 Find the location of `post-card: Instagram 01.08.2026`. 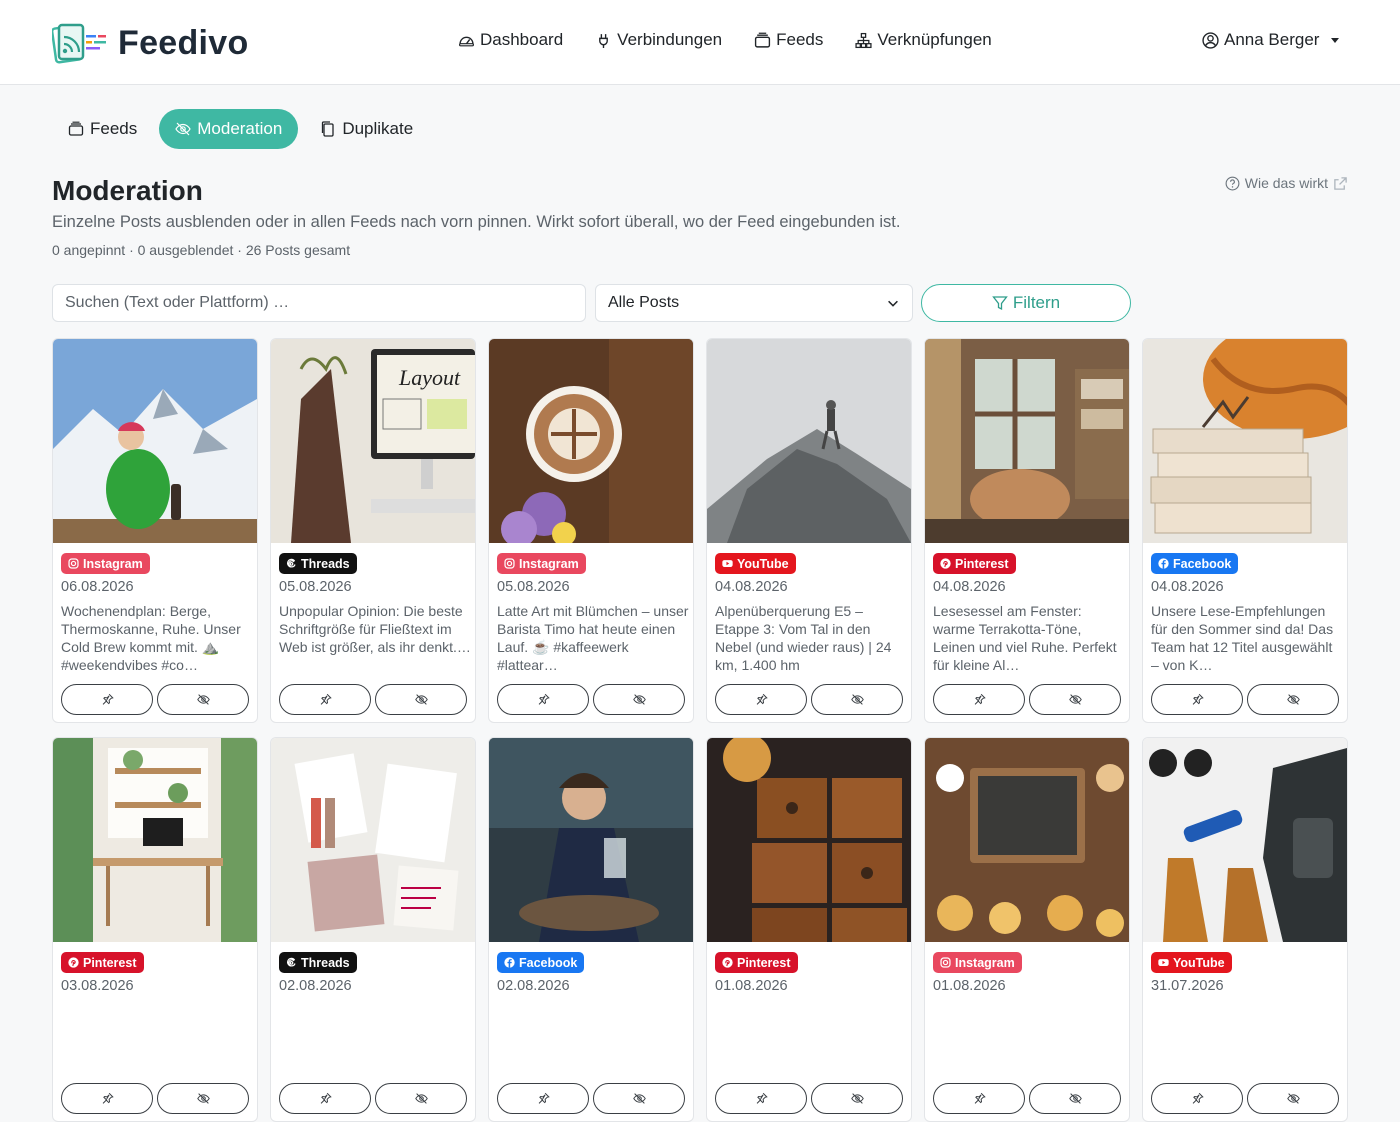

post-card: Instagram 01.08.2026 is located at coordinates (1027, 929).